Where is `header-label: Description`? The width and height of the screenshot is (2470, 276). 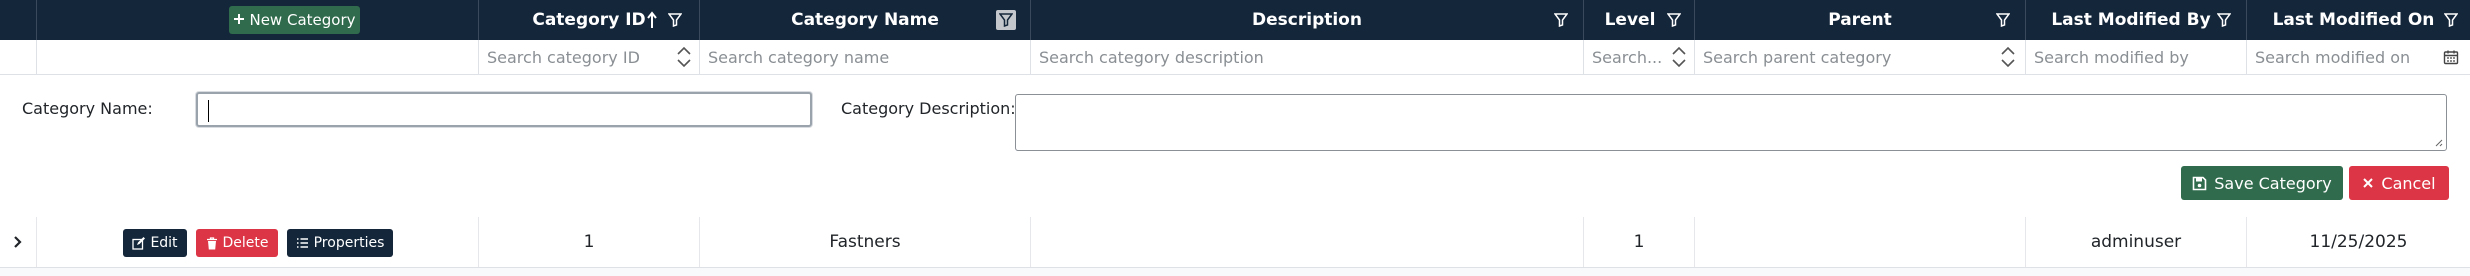 header-label: Description is located at coordinates (1307, 20).